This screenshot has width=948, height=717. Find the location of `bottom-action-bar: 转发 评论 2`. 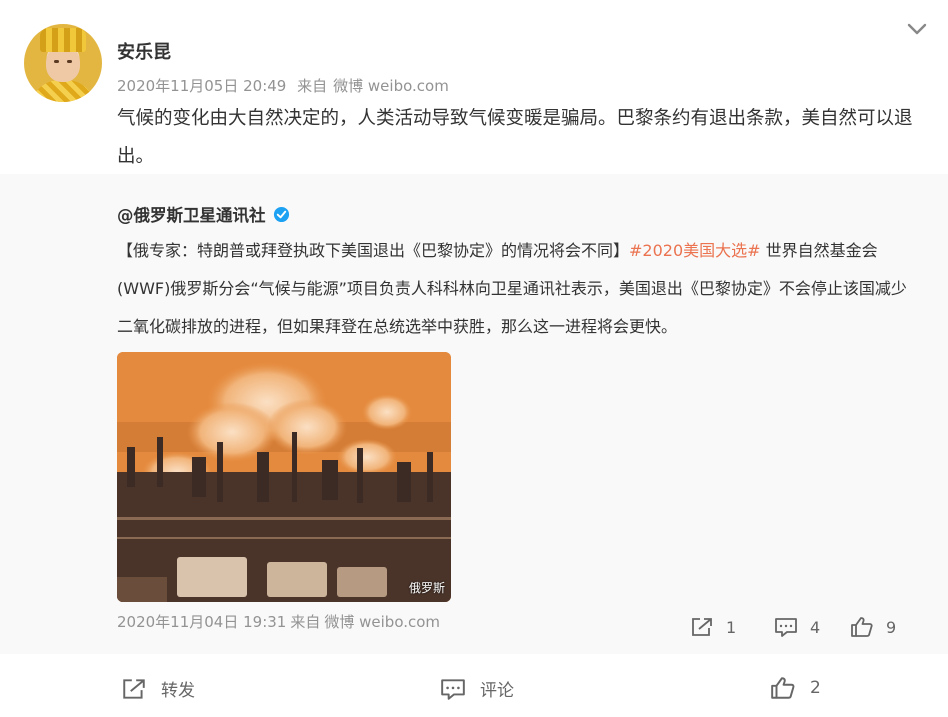

bottom-action-bar: 转发 评论 2 is located at coordinates (474, 685).